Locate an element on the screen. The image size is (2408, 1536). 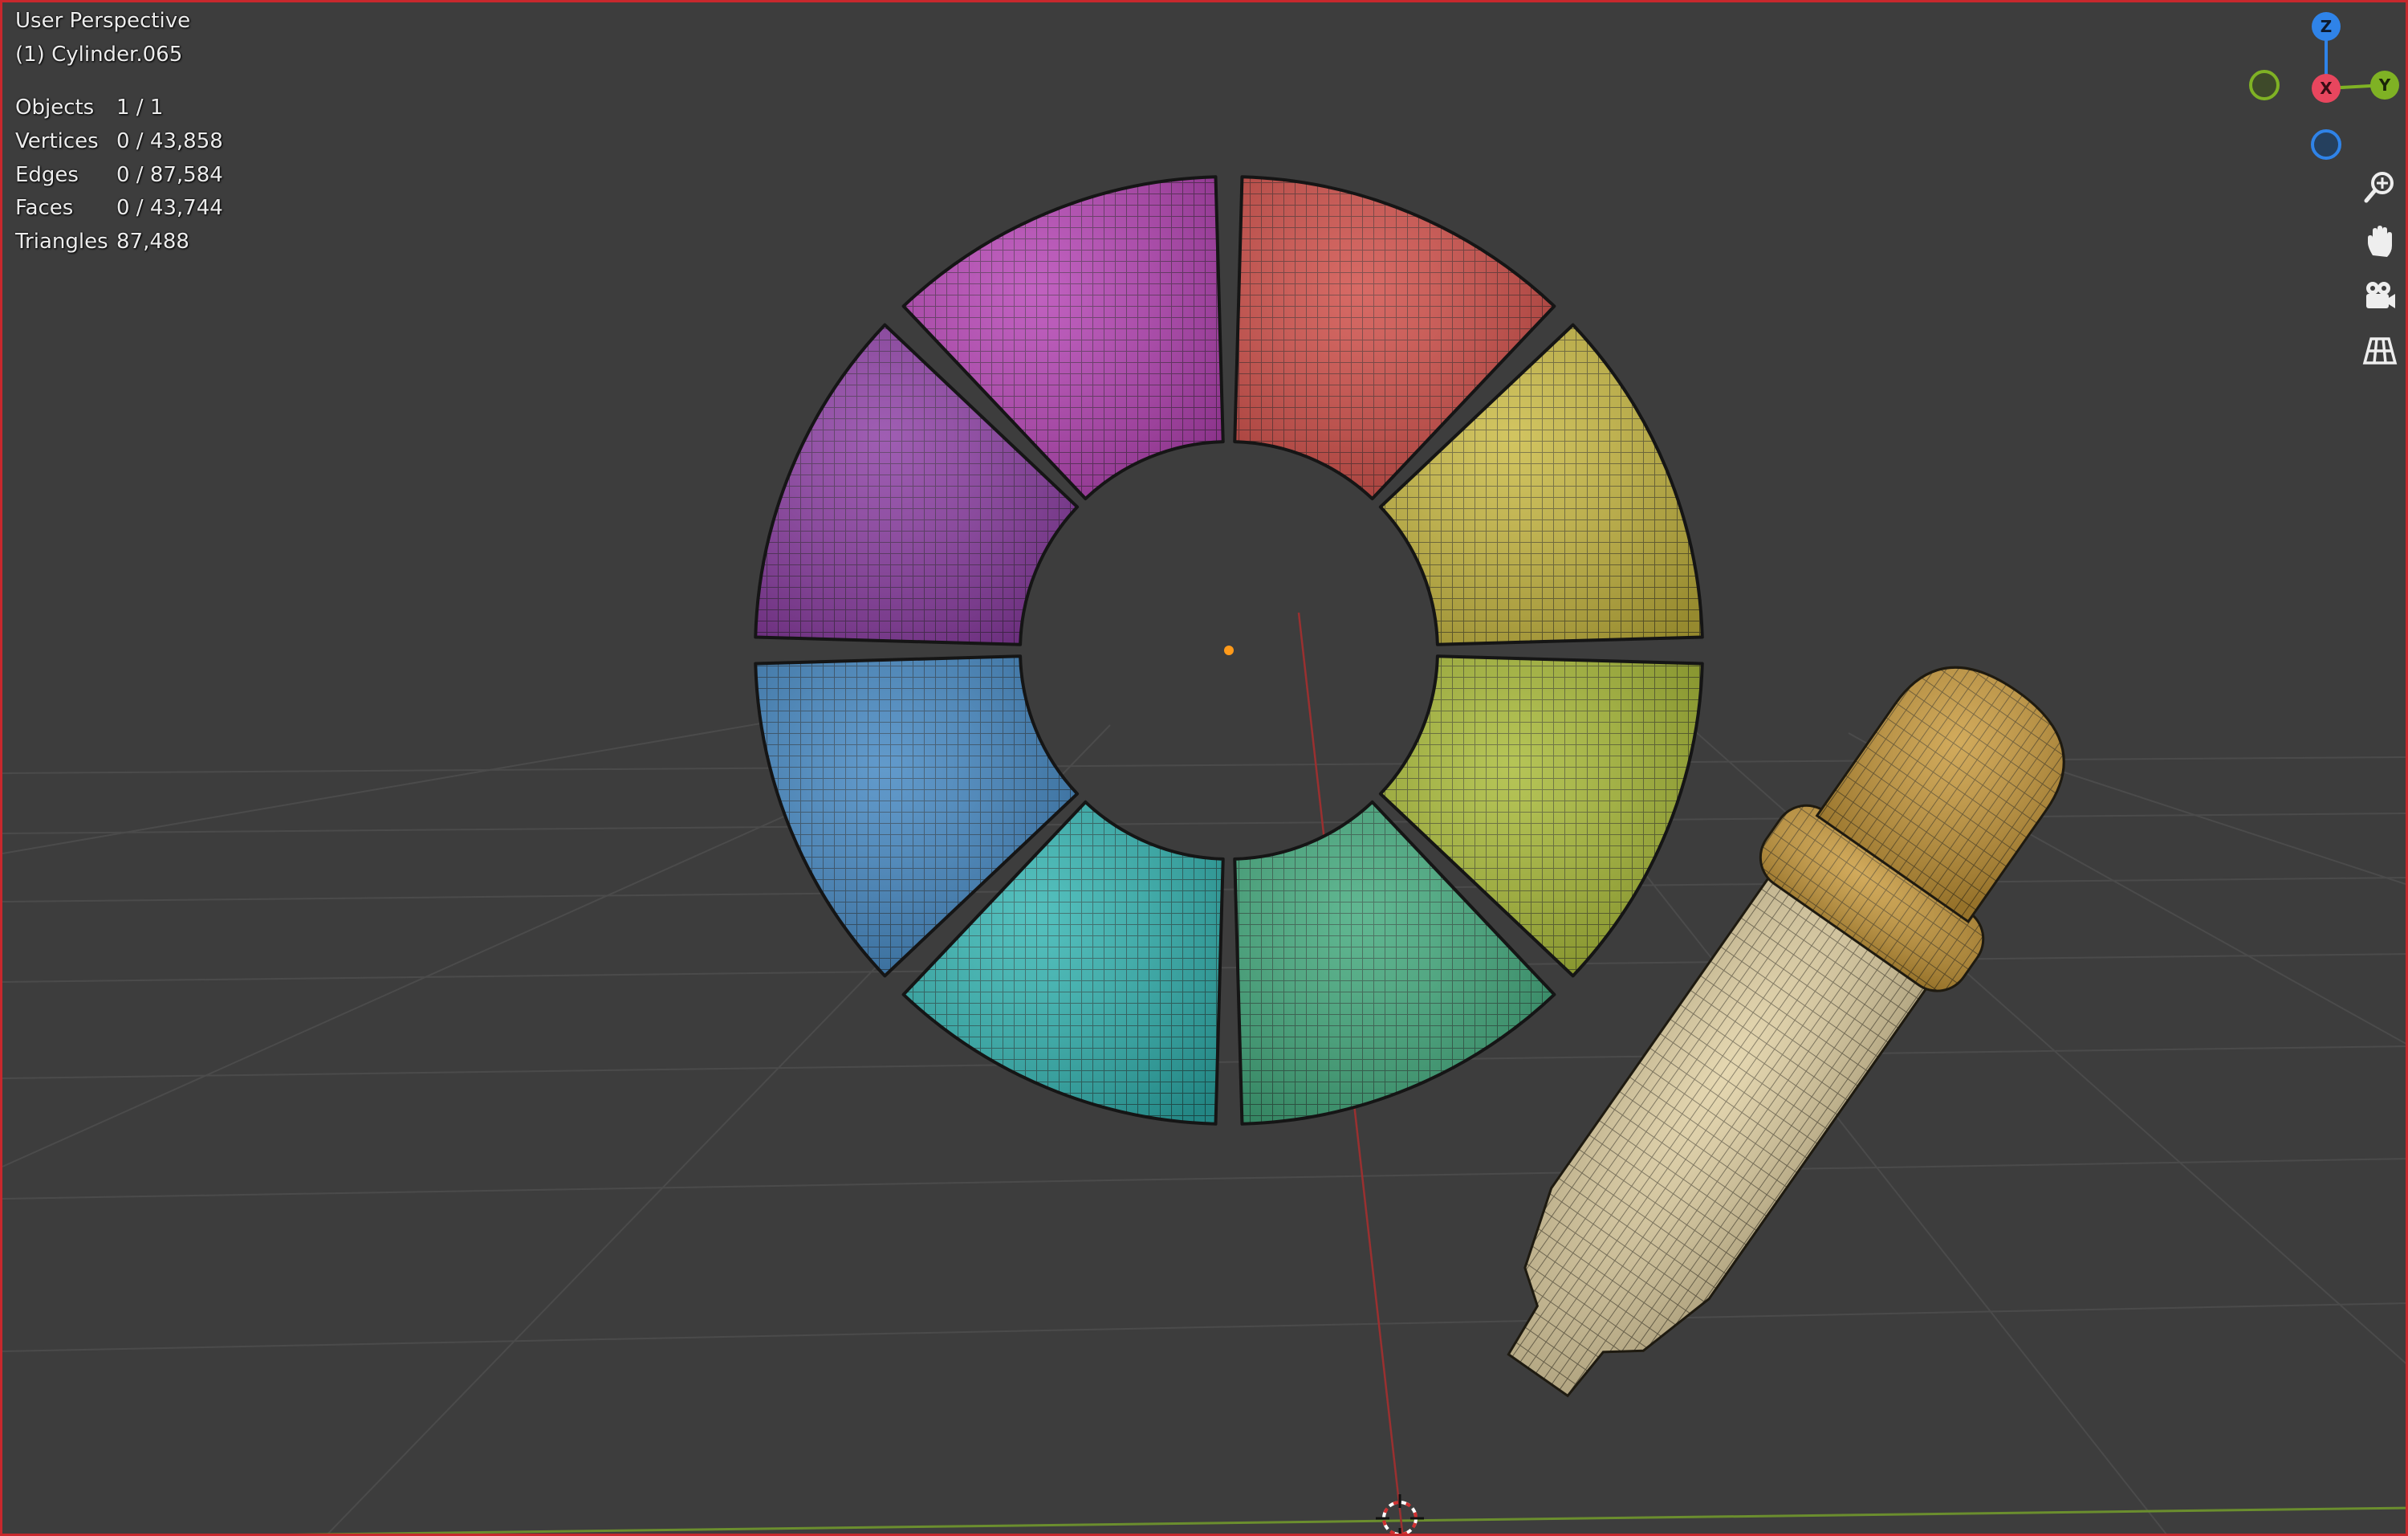
gizmo-z-label: Z is located at coordinates (2327, 26).